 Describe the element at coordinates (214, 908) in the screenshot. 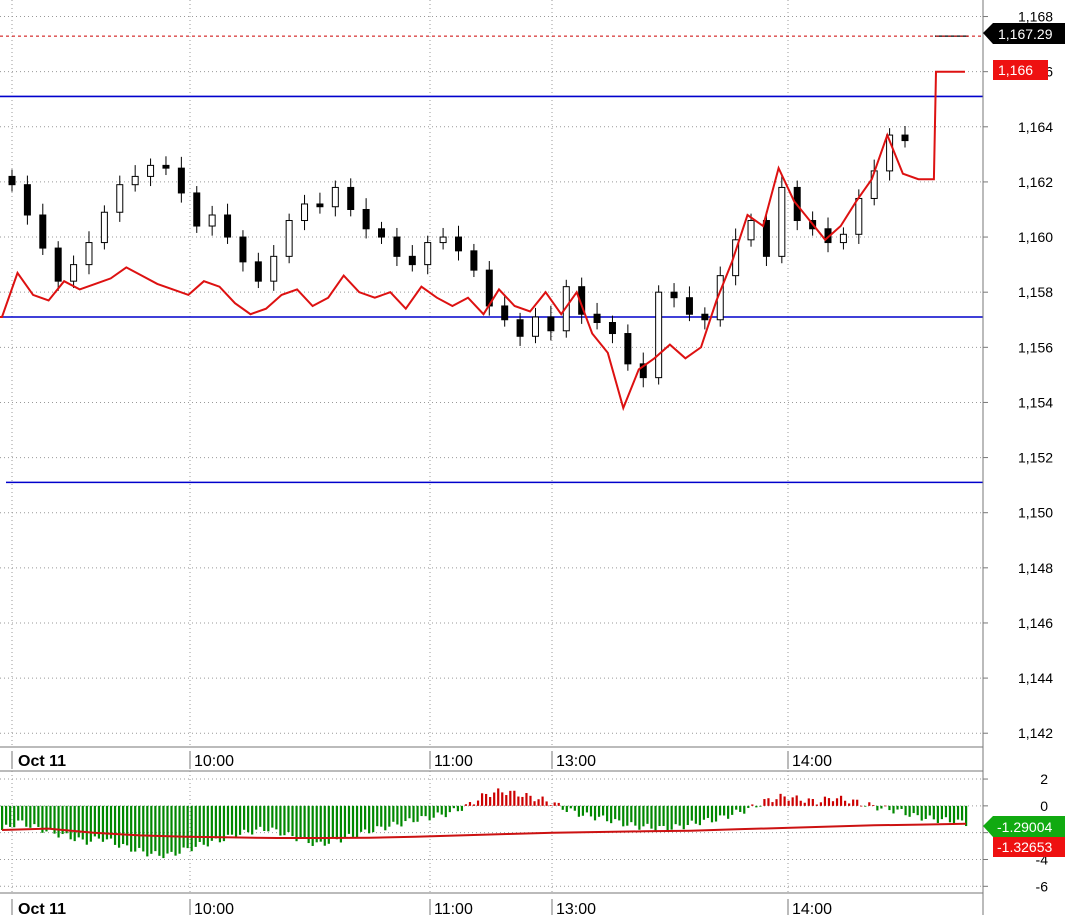

I see `xtick-label: 10:00` at that location.